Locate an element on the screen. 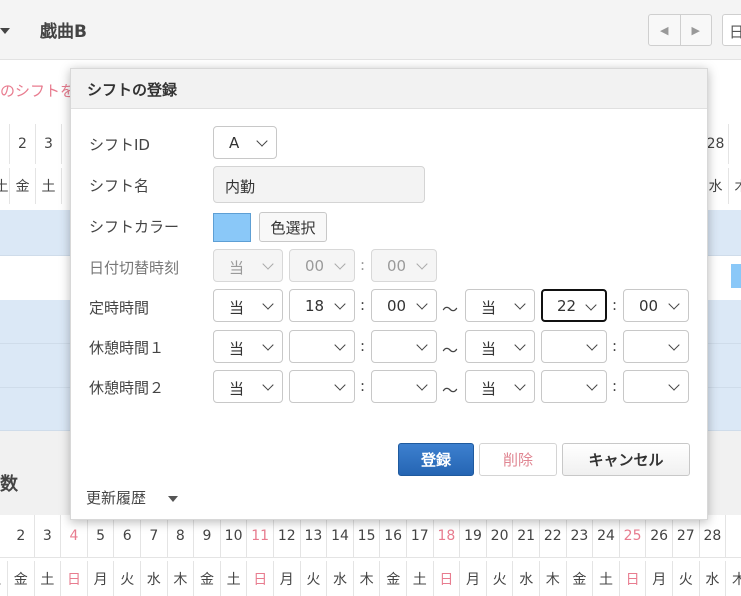 The height and width of the screenshot is (596, 741). regular-end-hour-select: 22 is located at coordinates (574, 305).